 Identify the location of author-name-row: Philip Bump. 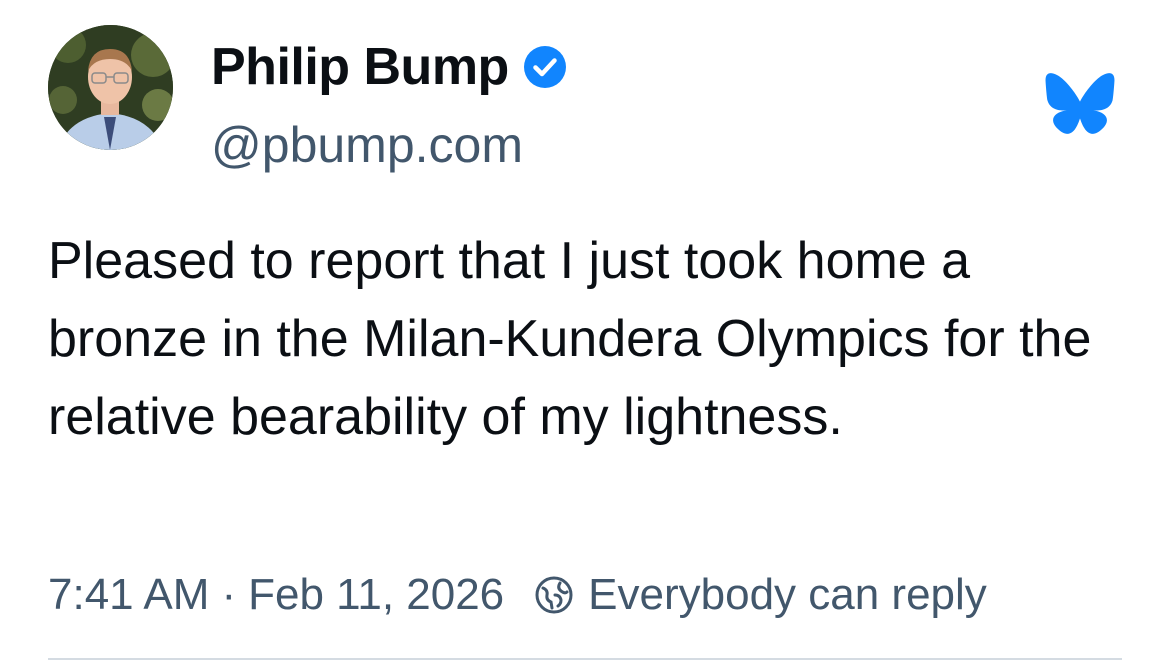
(389, 67).